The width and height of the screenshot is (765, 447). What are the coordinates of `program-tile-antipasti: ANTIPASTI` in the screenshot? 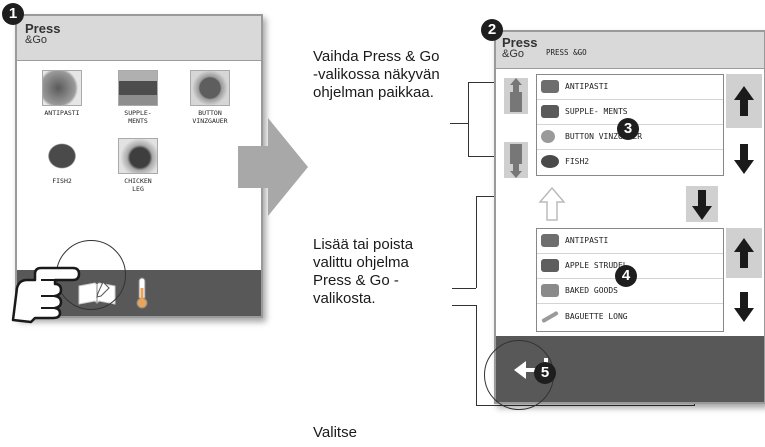 It's located at (62, 93).